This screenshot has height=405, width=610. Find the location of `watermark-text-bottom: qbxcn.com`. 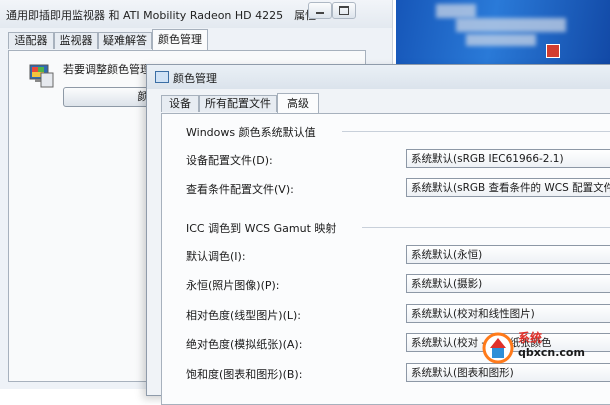

watermark-text-bottom: qbxcn.com is located at coordinates (551, 352).